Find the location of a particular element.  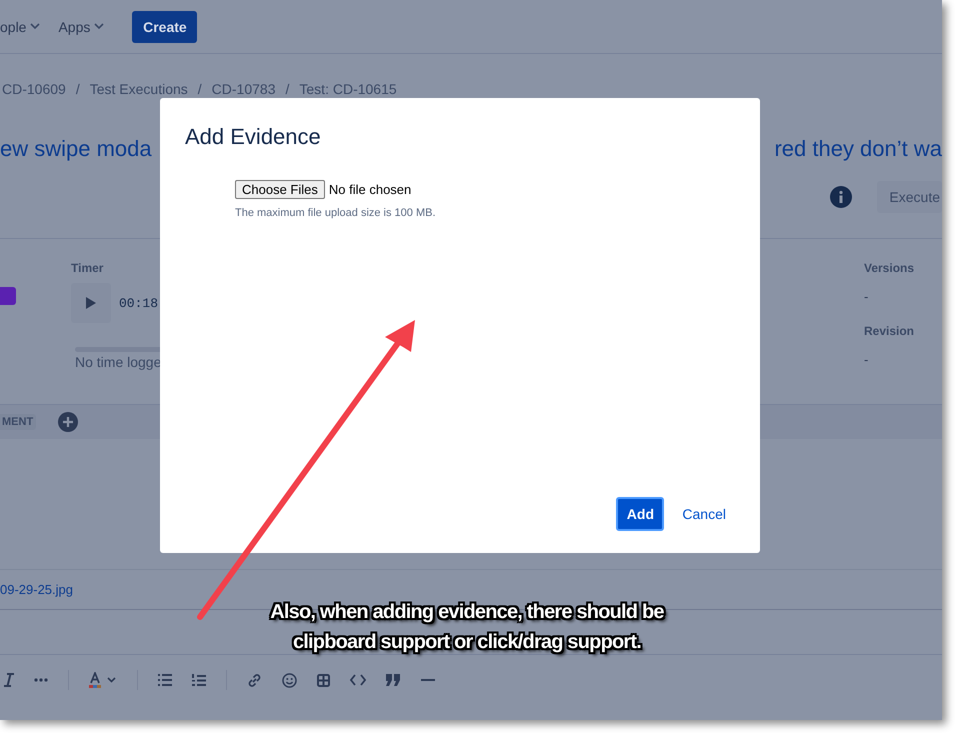

upload-hint: The maximum file upload size is 100 MB. is located at coordinates (336, 213).